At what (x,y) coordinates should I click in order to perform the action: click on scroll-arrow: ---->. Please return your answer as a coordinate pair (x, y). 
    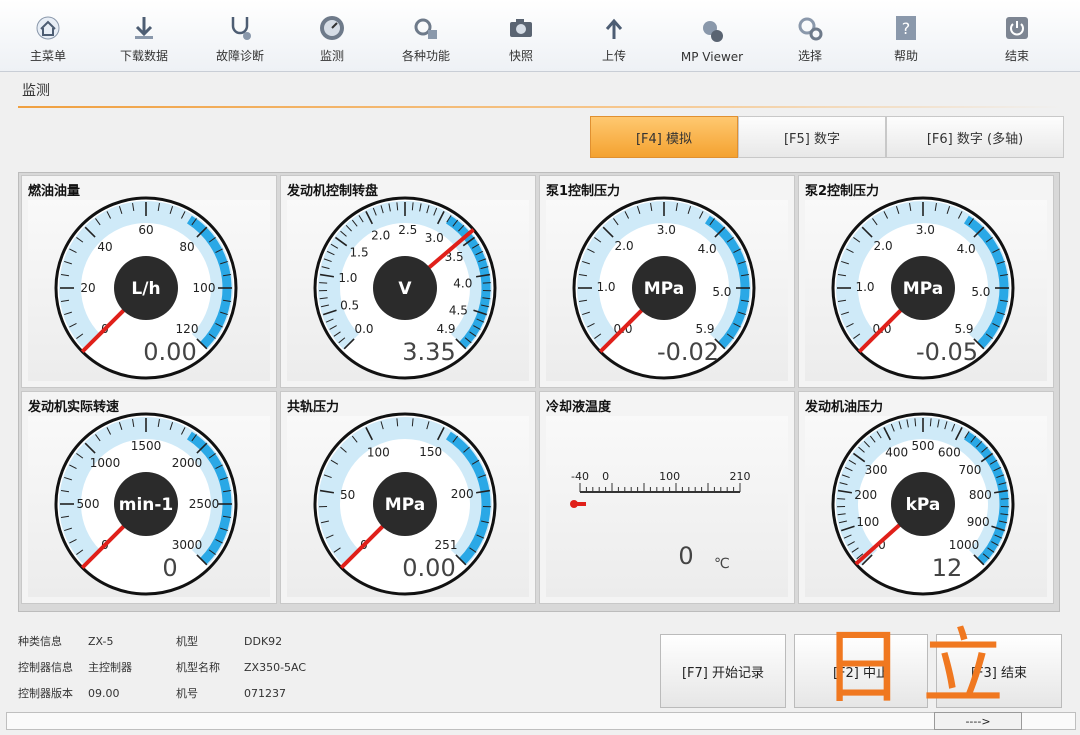
    Looking at the image, I should click on (978, 721).